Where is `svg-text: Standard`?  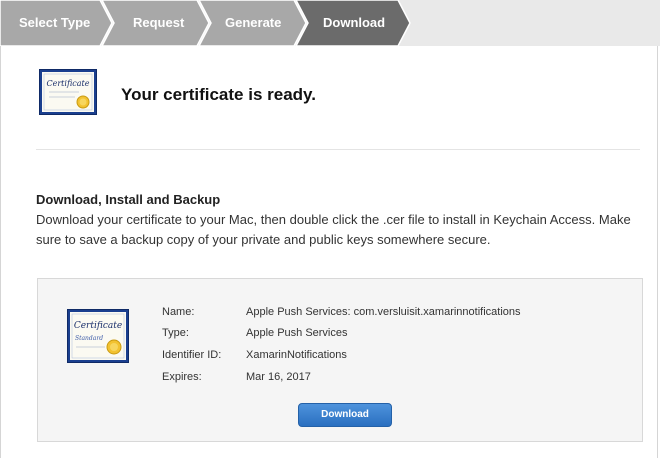 svg-text: Standard is located at coordinates (89, 338).